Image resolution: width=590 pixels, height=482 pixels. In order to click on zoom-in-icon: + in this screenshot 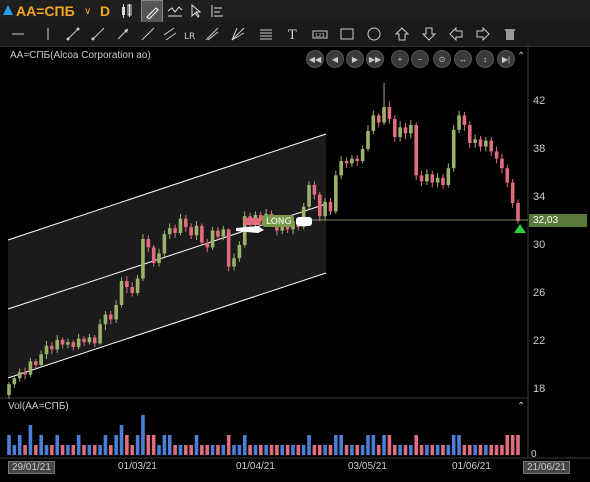, I will do `click(400, 59)`.